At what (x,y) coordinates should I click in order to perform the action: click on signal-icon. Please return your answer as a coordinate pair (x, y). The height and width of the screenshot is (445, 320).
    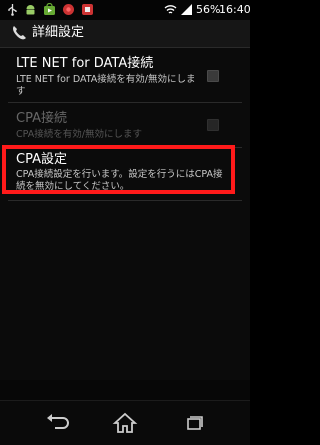
    Looking at the image, I should click on (186, 9).